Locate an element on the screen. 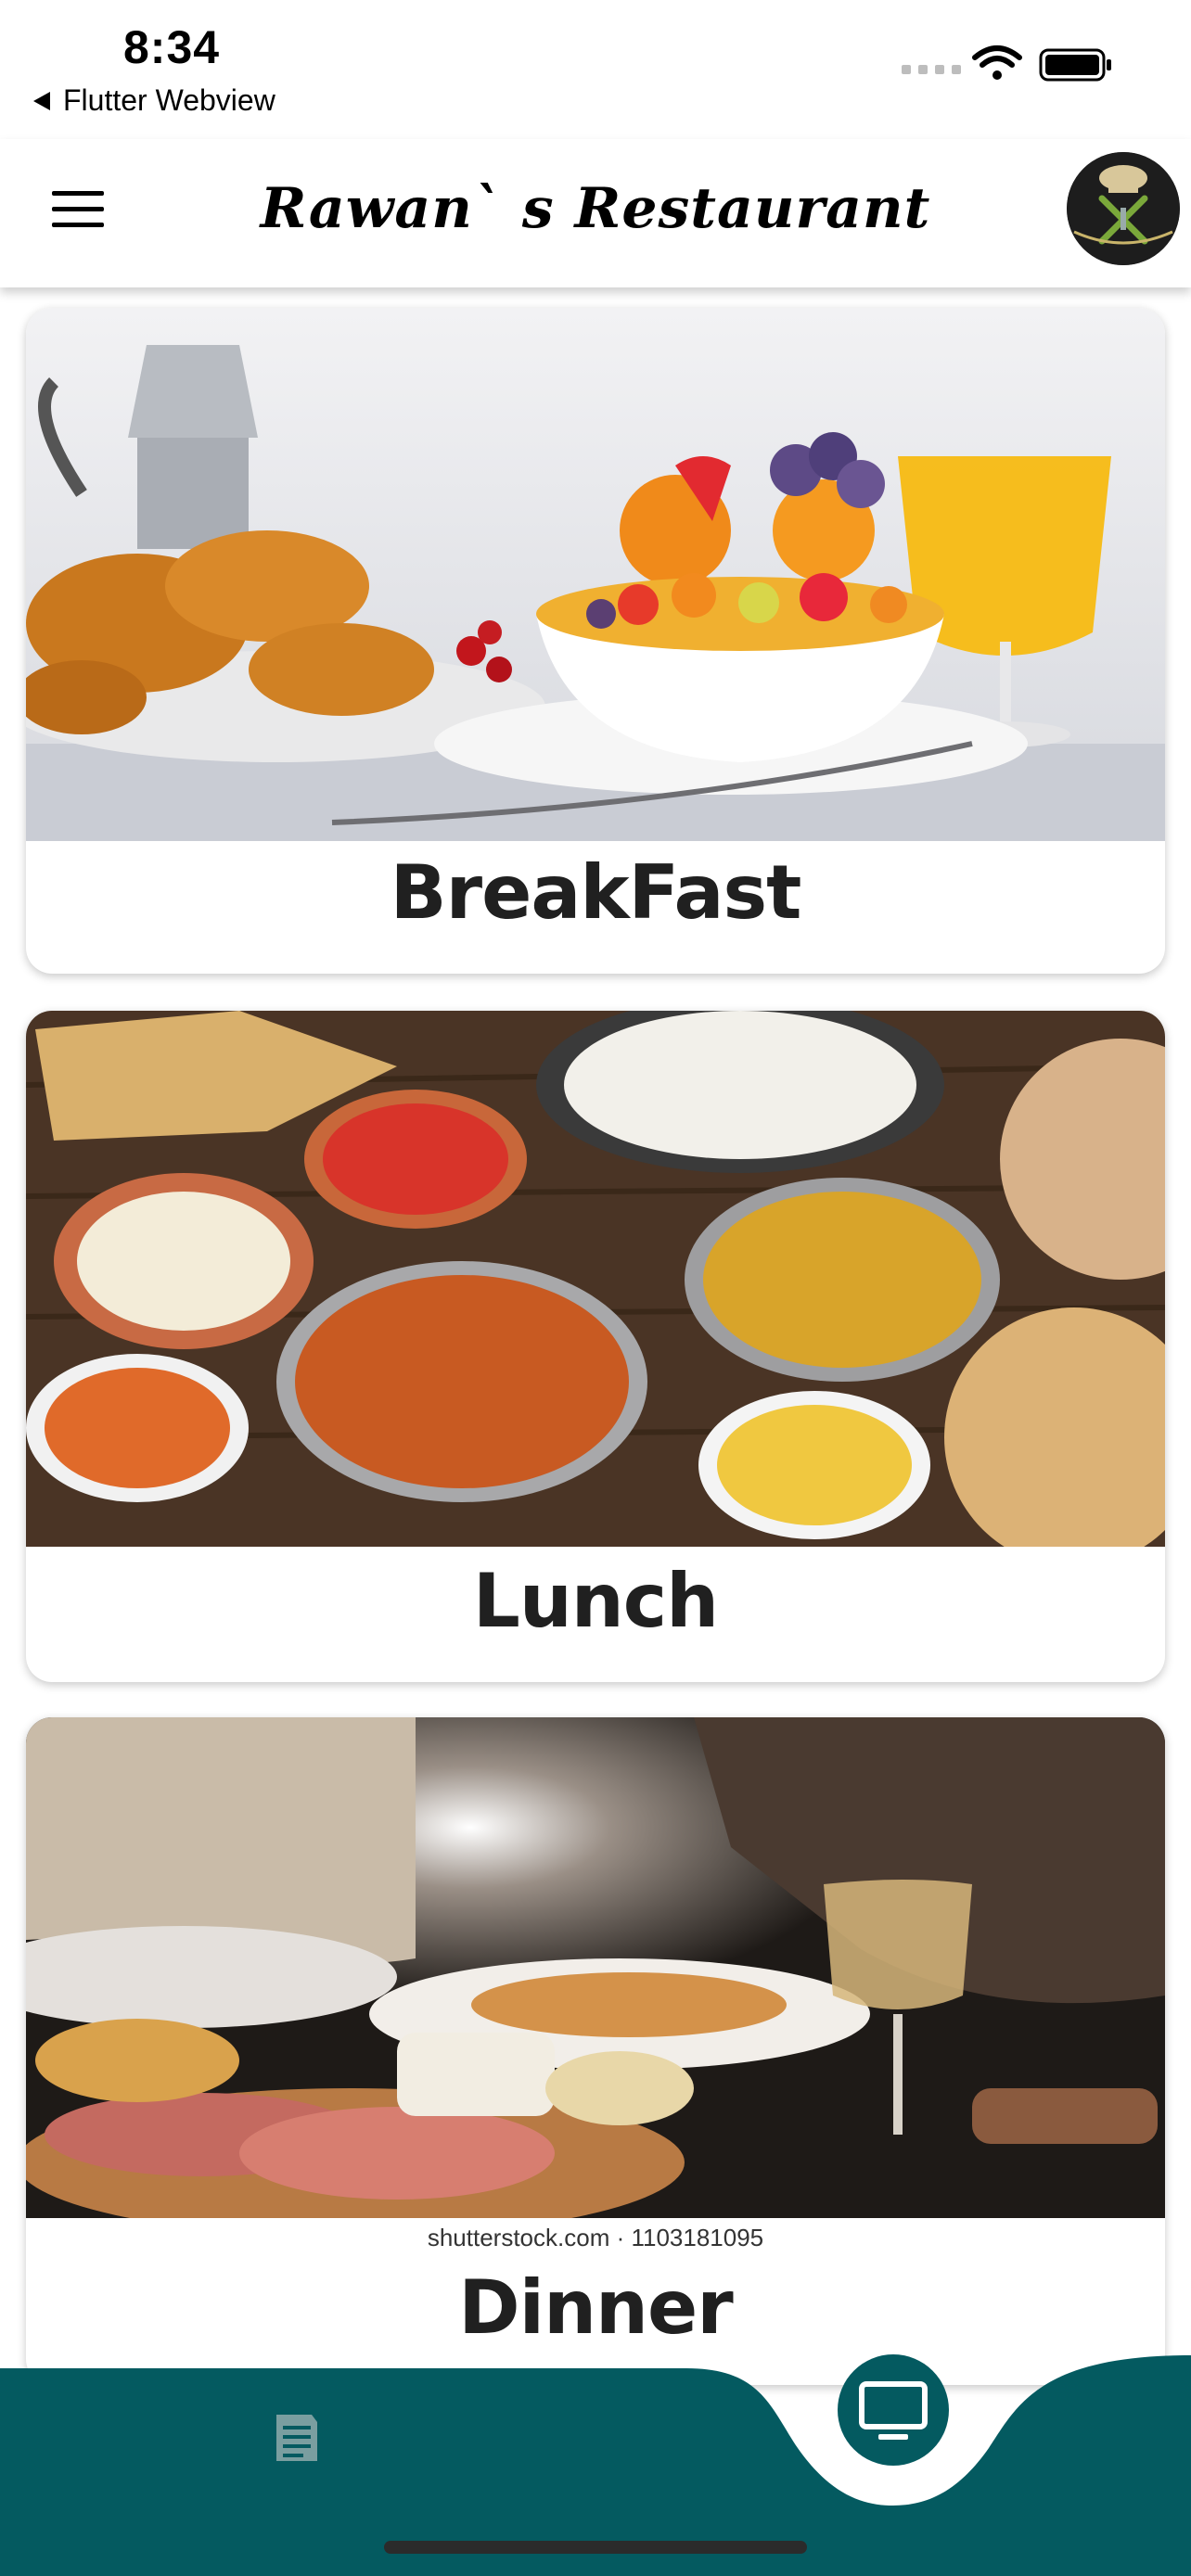 Image resolution: width=1191 pixels, height=2576 pixels. battery-icon is located at coordinates (1075, 65).